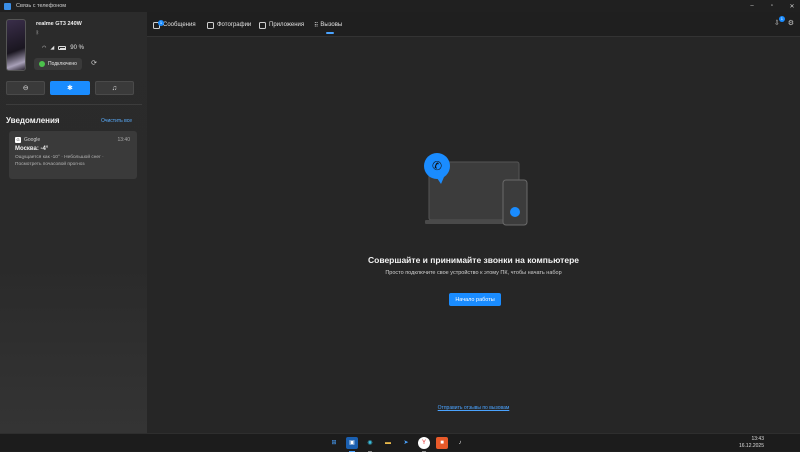 This screenshot has width=800, height=452. Describe the element at coordinates (18, 140) in the screenshot. I see `google-app-icon: G` at that location.